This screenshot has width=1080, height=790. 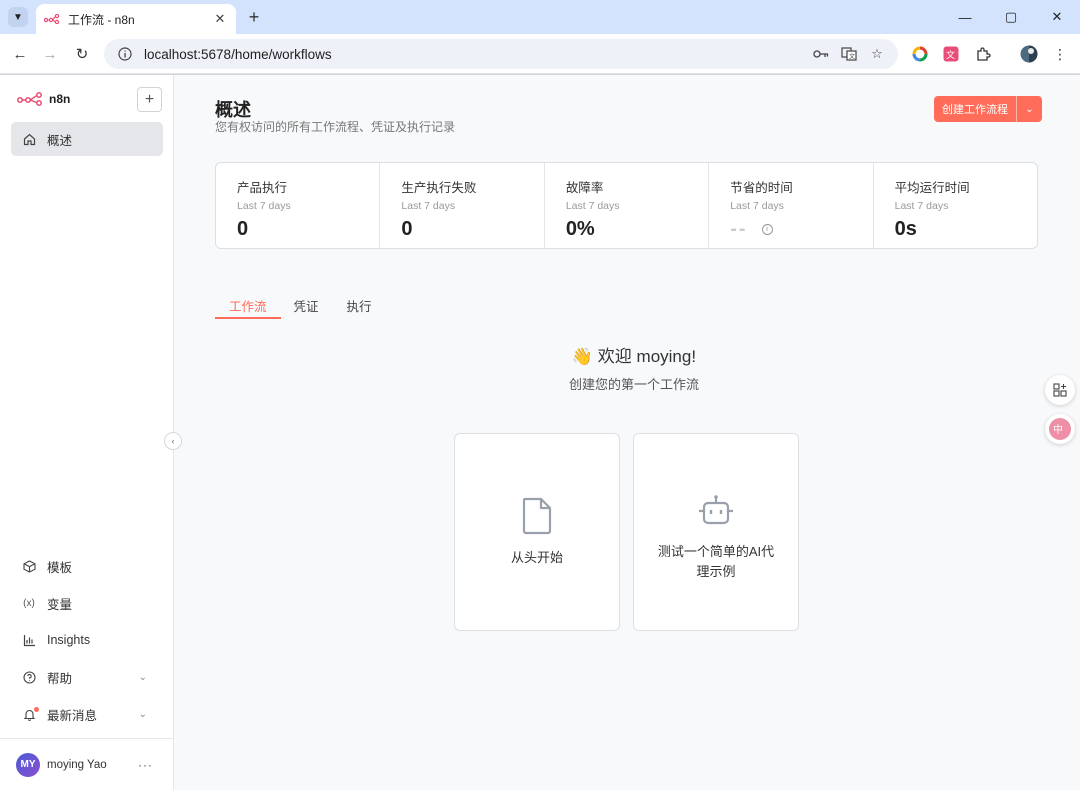 What do you see at coordinates (584, 188) in the screenshot?
I see `stat-label: 故障率` at bounding box center [584, 188].